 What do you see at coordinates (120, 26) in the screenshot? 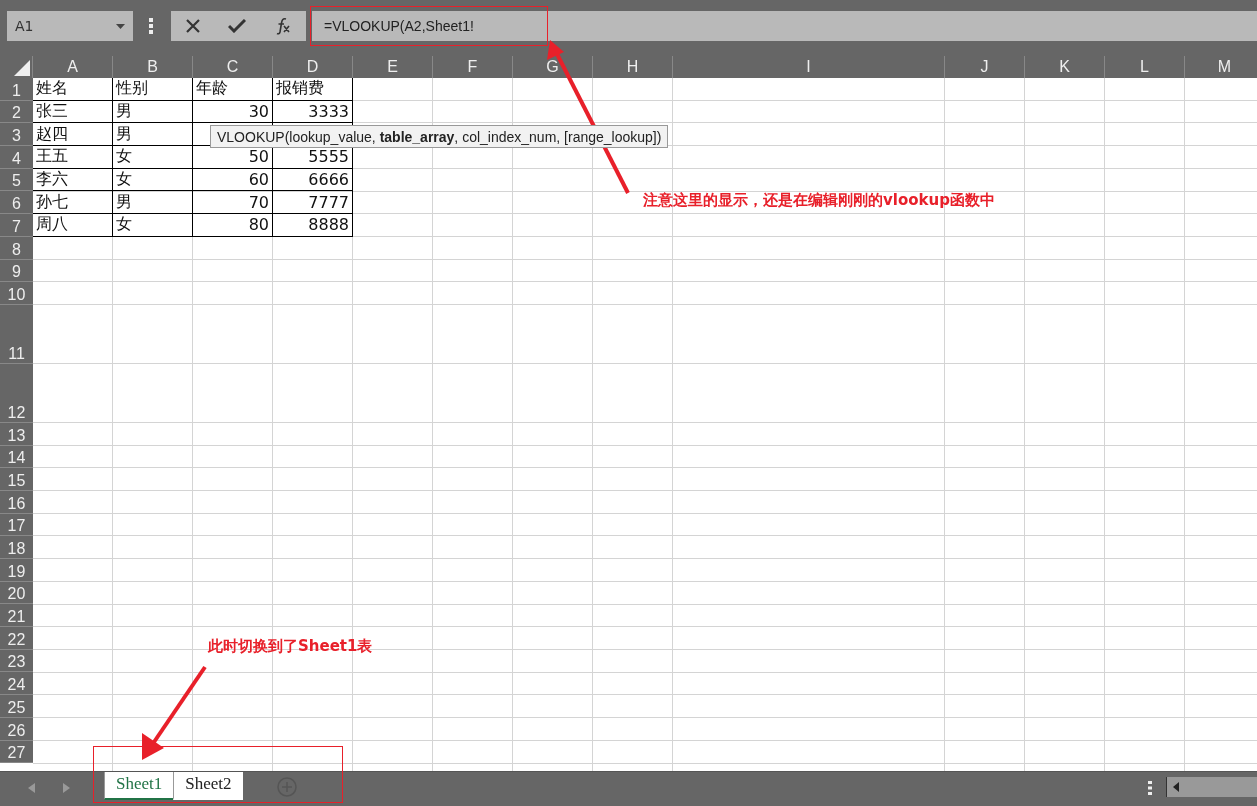
I see `caret-icon` at bounding box center [120, 26].